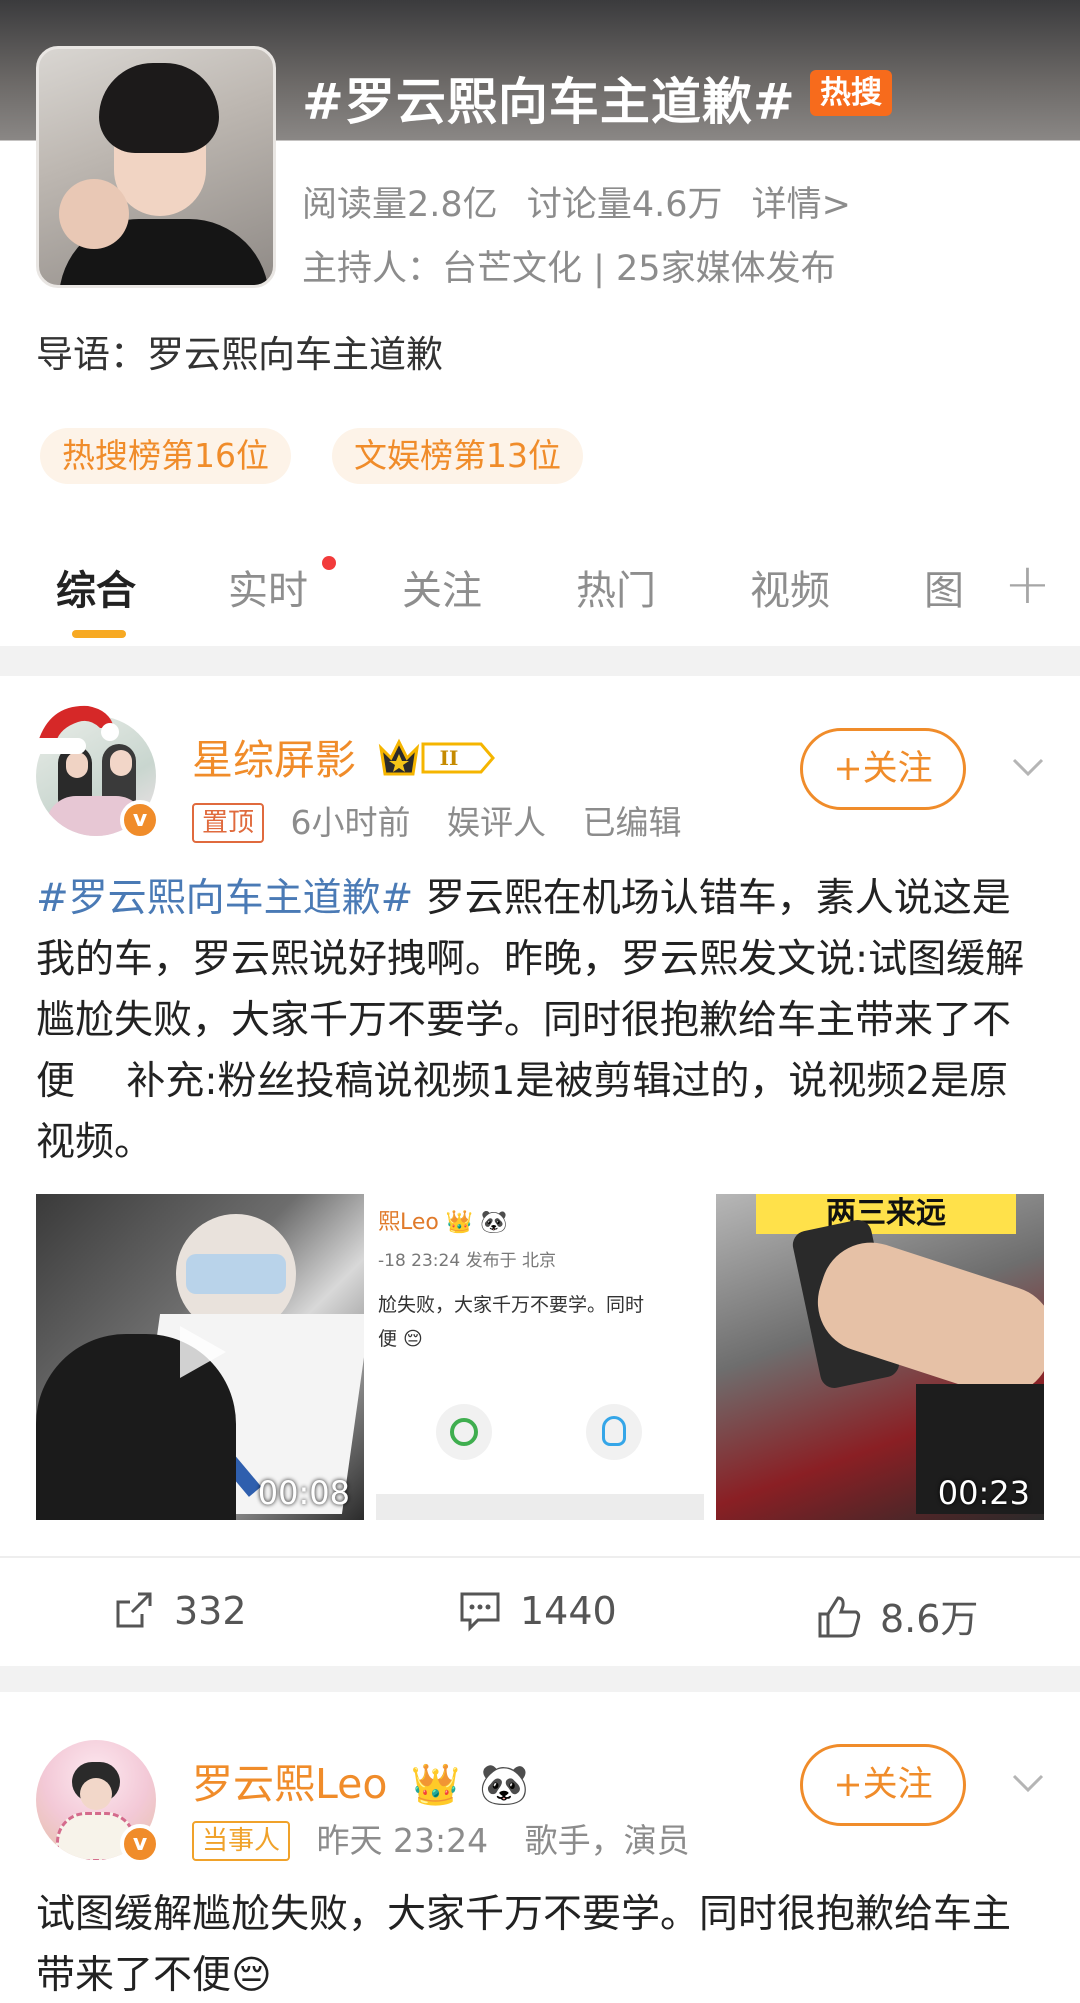 The image size is (1080, 2003). I want to click on svg-text: II, so click(449, 758).